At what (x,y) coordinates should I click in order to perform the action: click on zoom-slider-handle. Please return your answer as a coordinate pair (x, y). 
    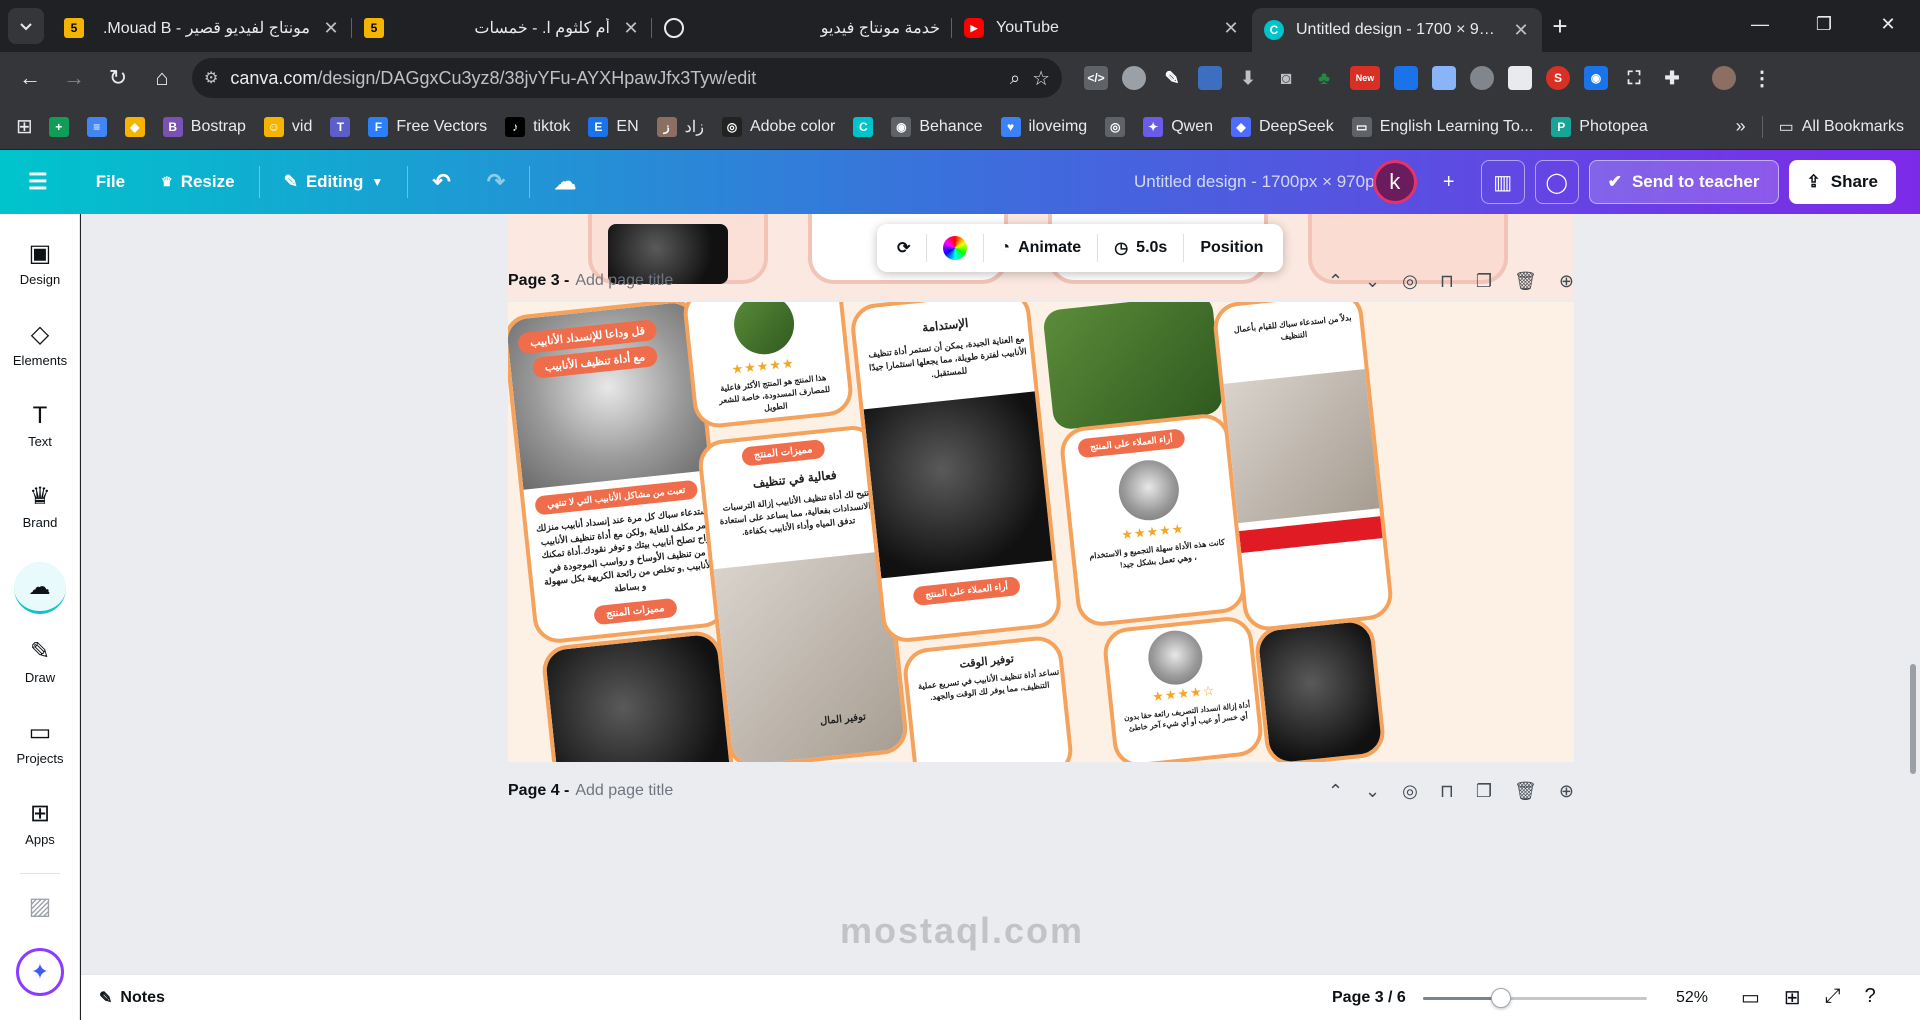
    Looking at the image, I should click on (1501, 998).